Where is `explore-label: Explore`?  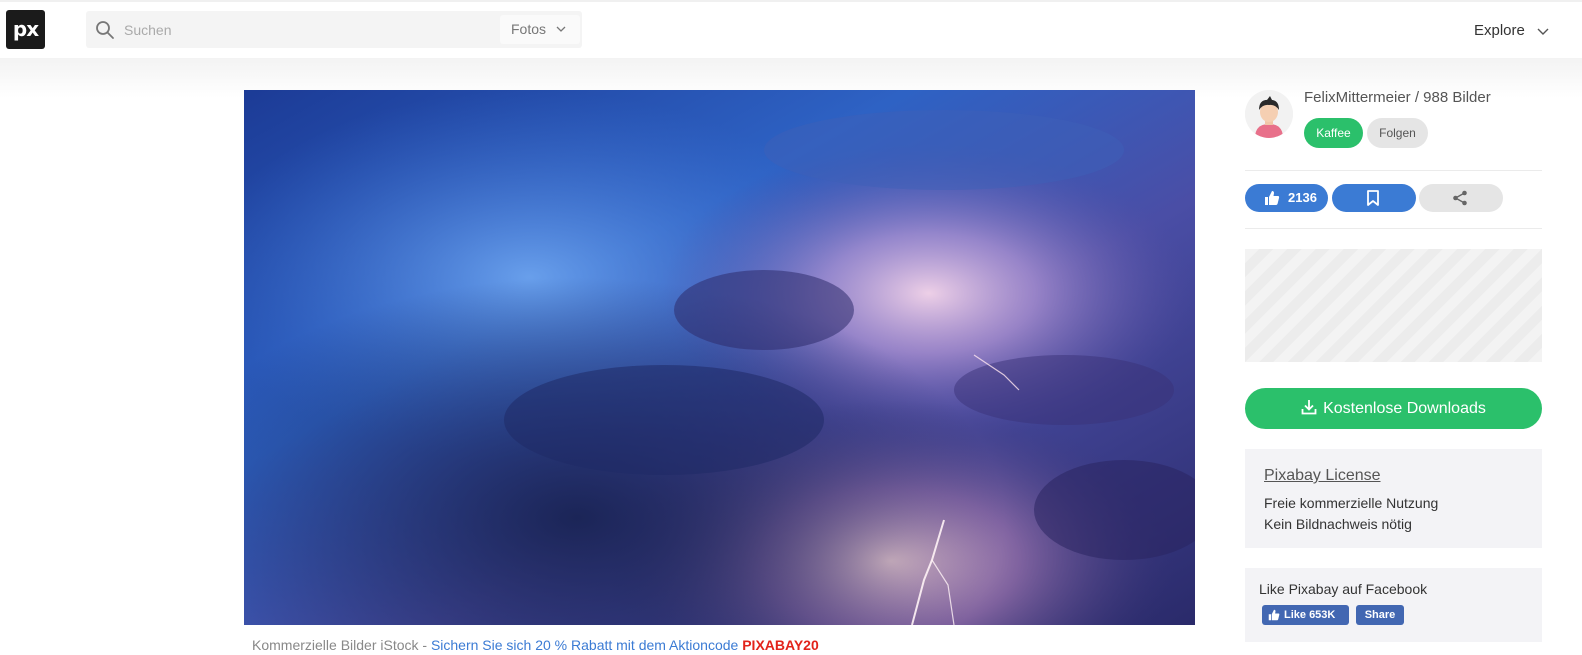
explore-label: Explore is located at coordinates (1499, 30).